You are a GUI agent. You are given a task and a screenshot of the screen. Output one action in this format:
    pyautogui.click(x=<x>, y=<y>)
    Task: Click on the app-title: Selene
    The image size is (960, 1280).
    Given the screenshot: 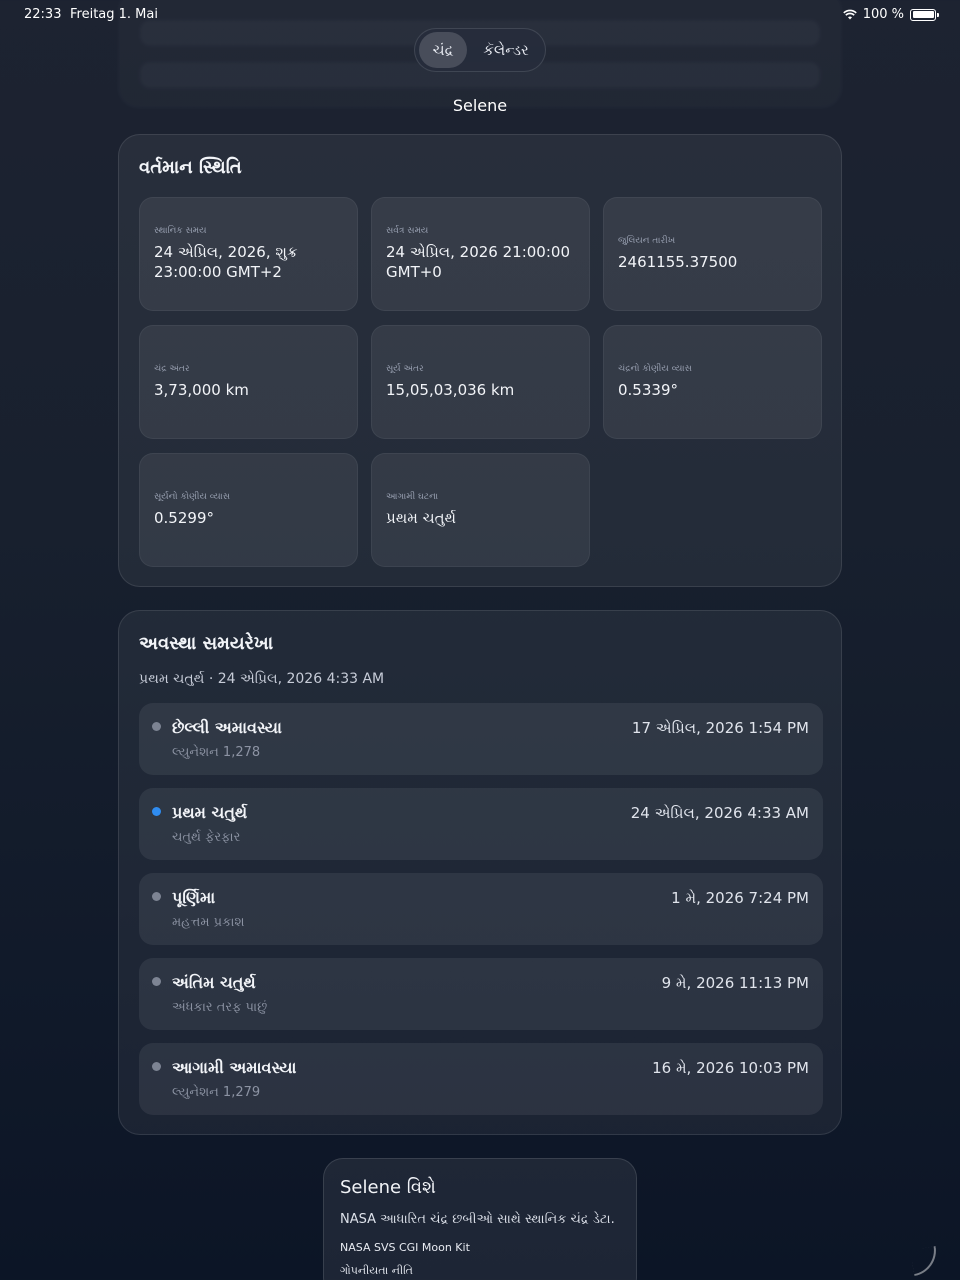 What is the action you would take?
    pyautogui.click(x=480, y=105)
    